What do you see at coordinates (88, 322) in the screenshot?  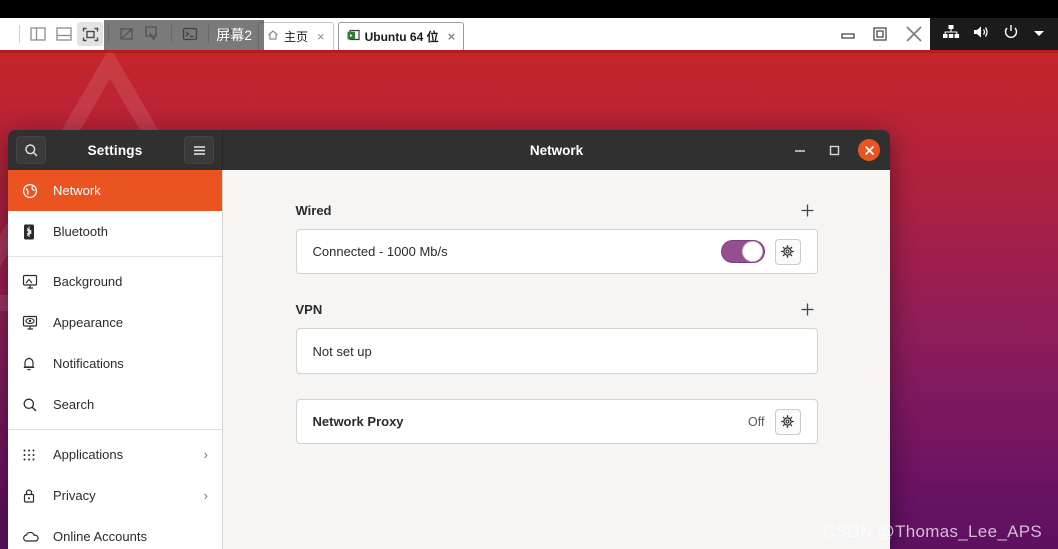 I see `sidebar-item-label: Appearance` at bounding box center [88, 322].